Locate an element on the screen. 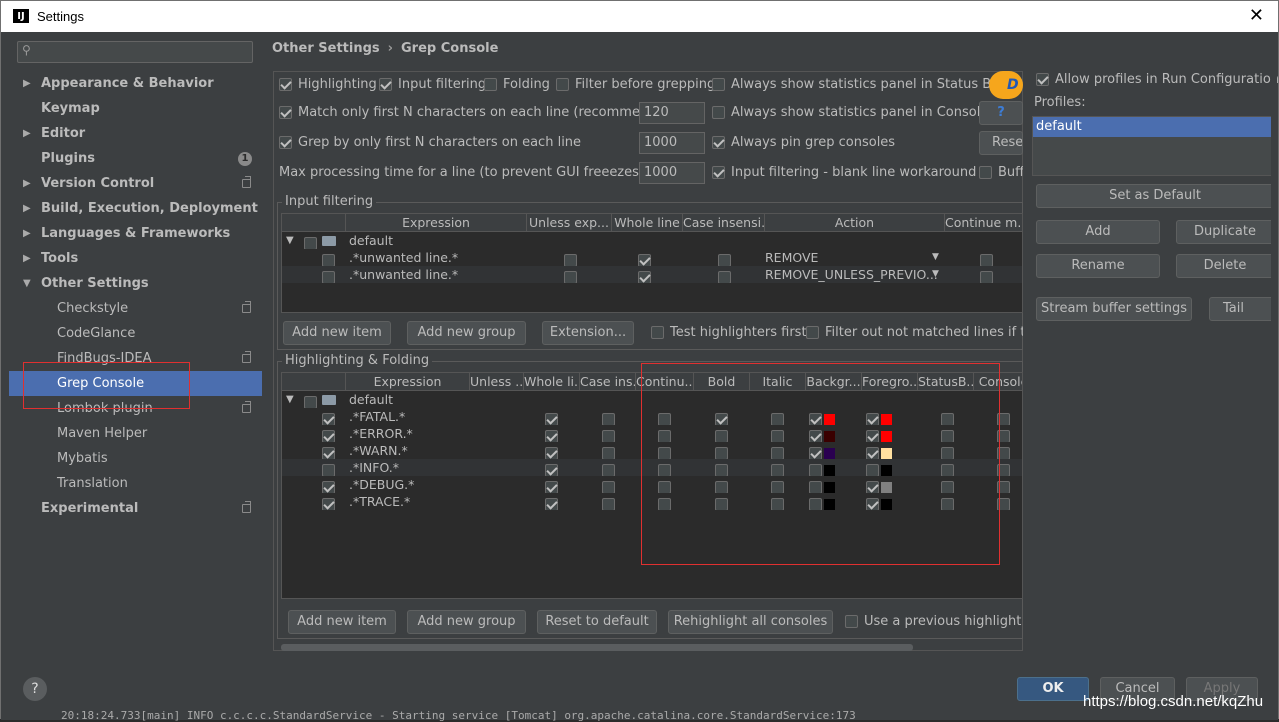 This screenshot has width=1279, height=722. grep-first-input: 1000 is located at coordinates (672, 143).